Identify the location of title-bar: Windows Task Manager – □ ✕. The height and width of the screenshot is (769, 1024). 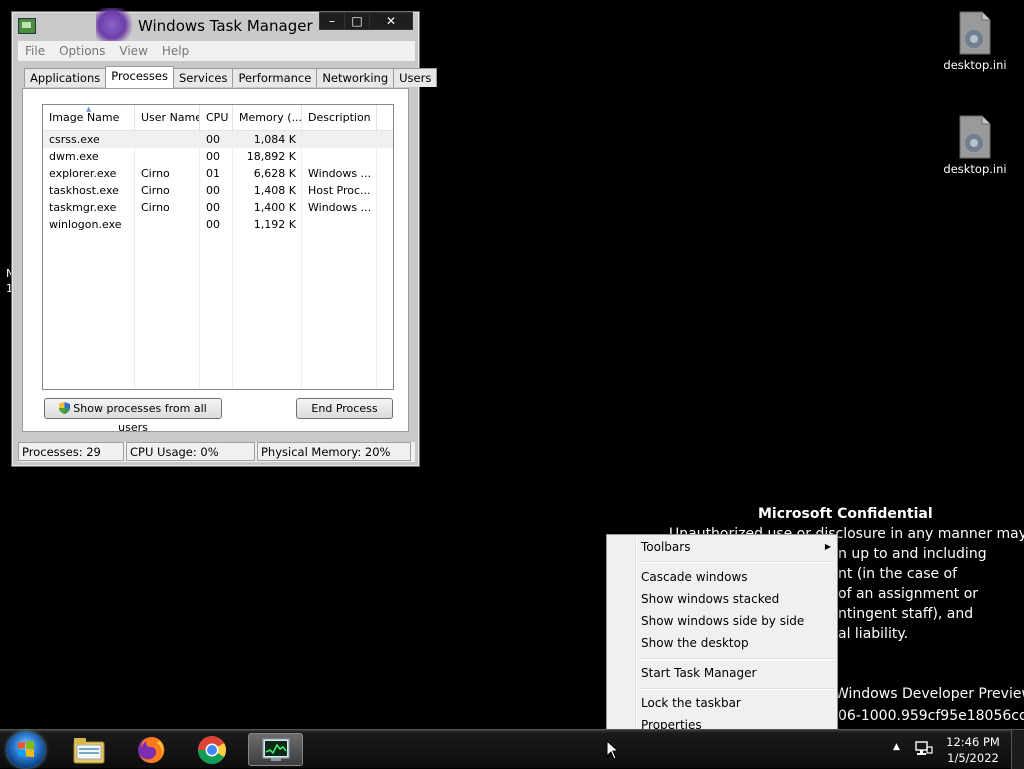
(215, 25).